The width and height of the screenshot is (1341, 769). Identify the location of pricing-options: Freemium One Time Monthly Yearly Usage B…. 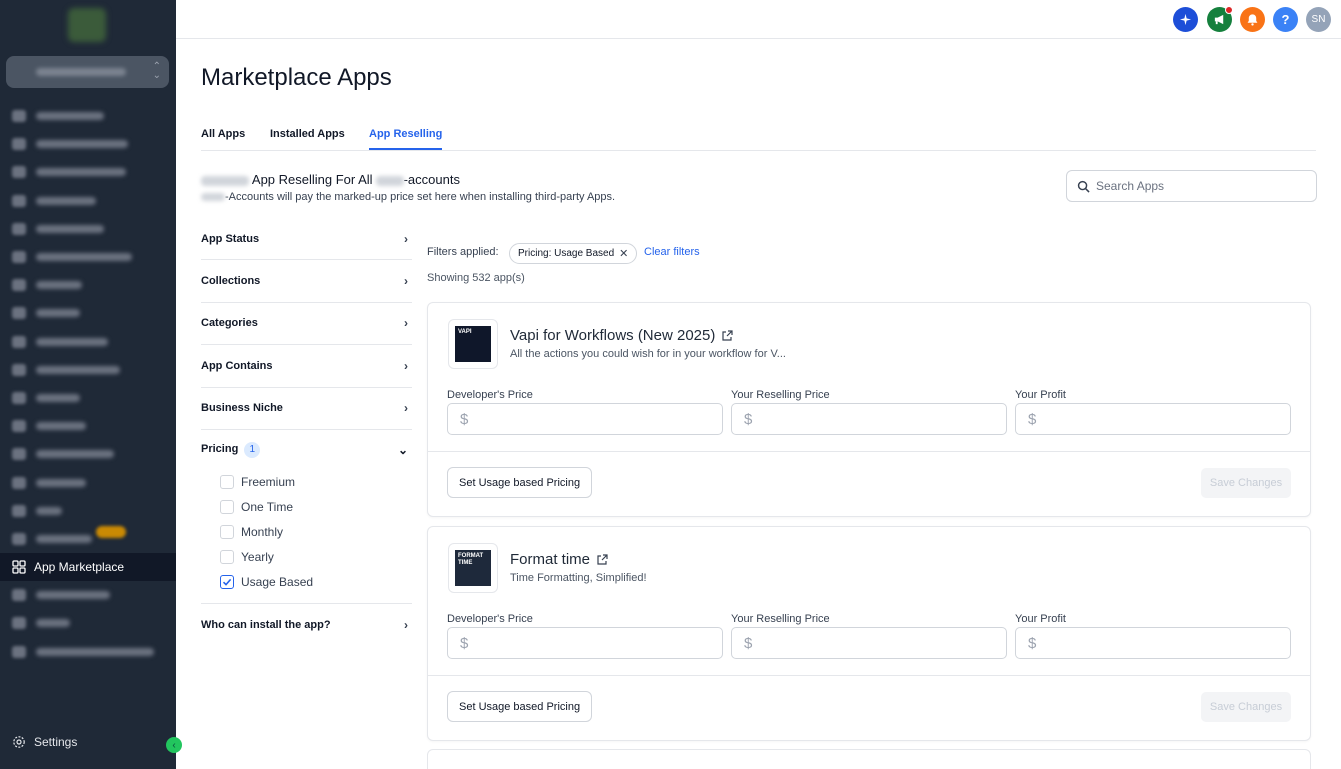
(306, 537).